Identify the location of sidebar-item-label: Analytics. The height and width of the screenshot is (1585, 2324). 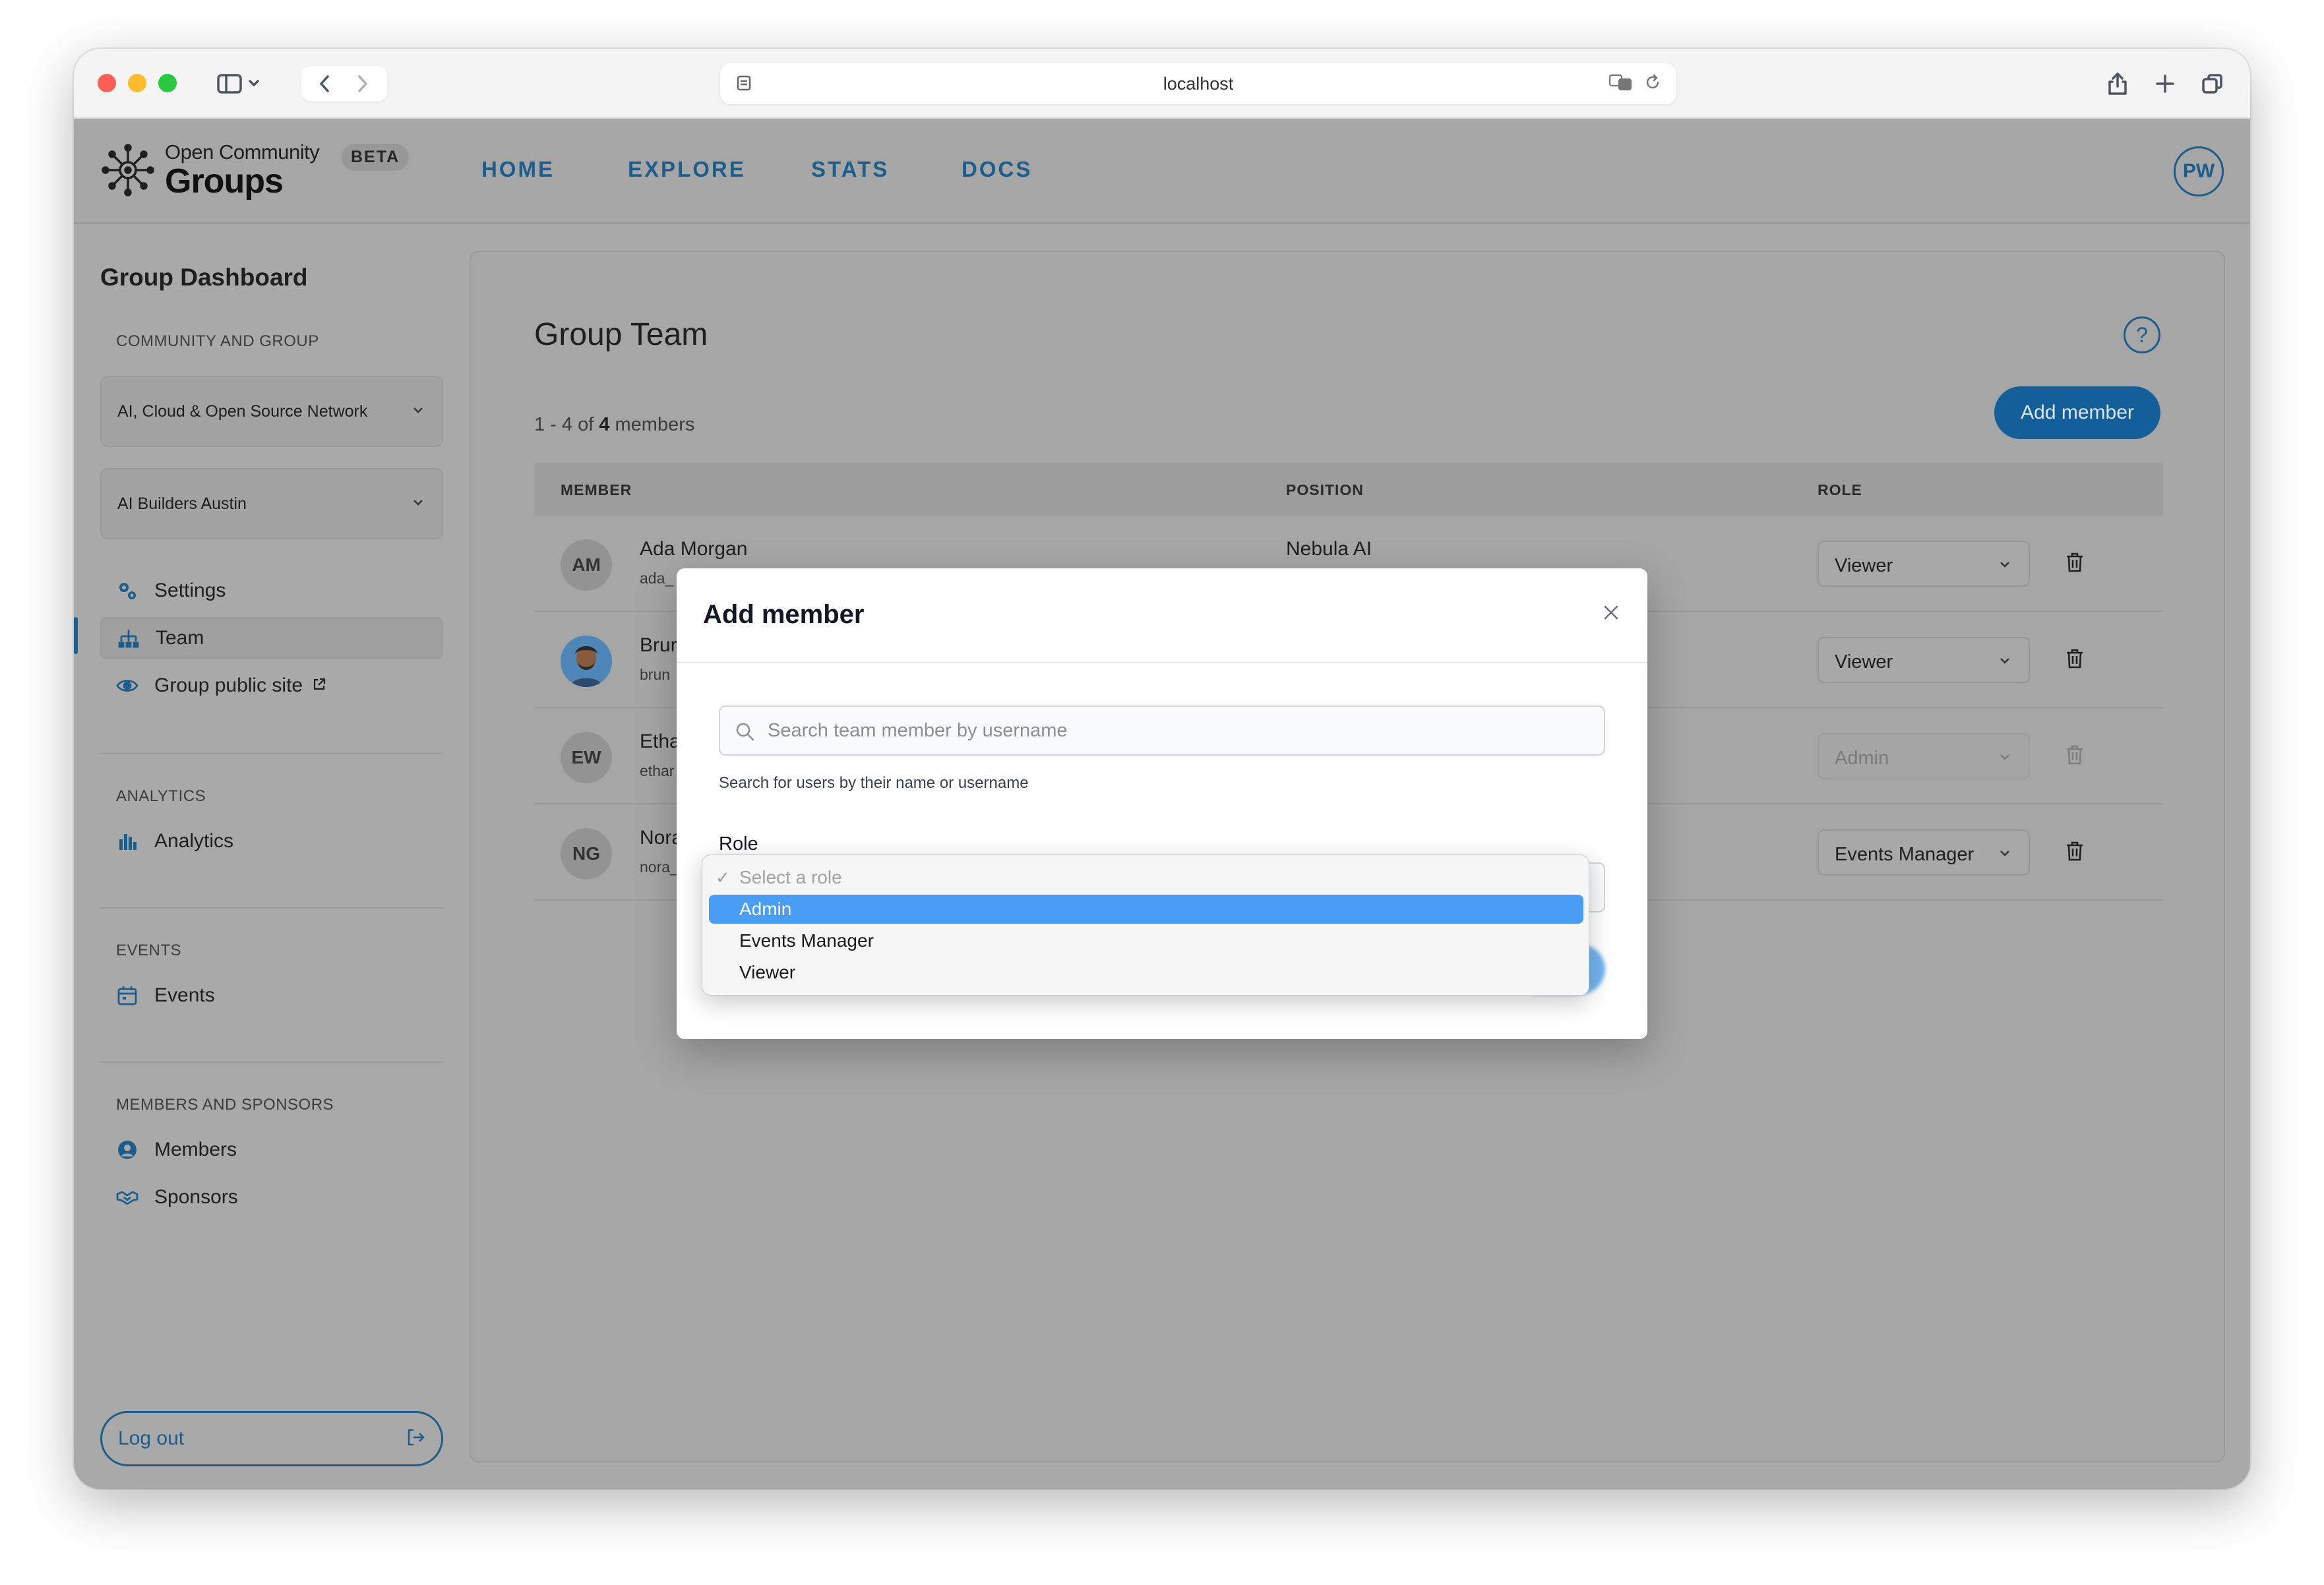
(194, 841).